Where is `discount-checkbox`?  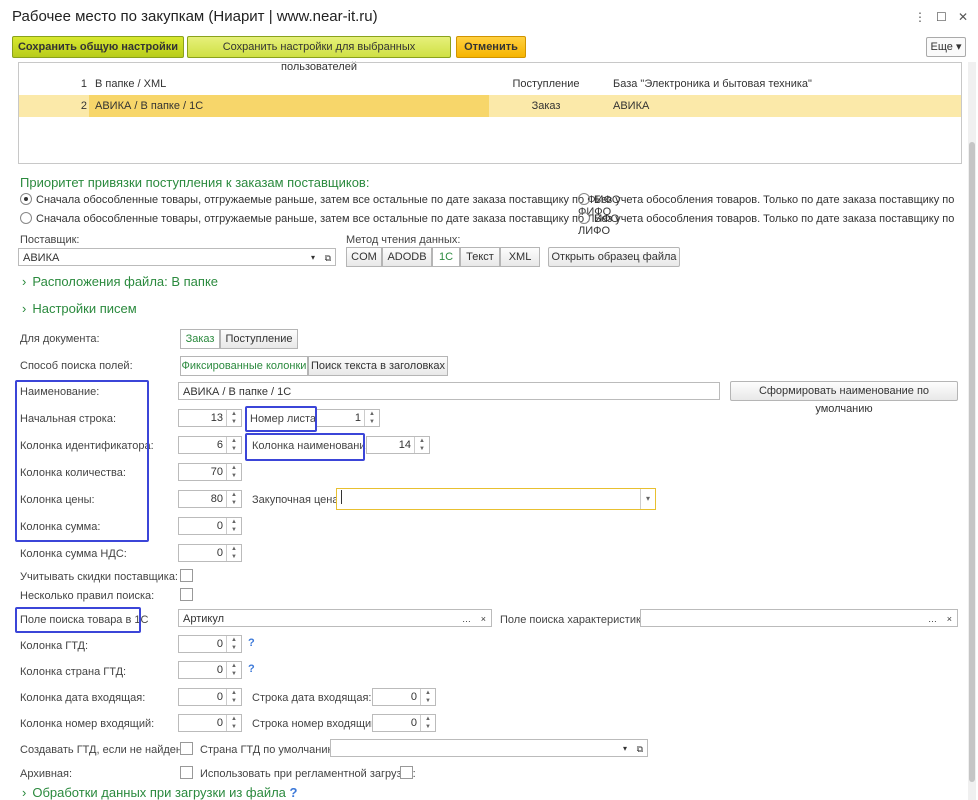
discount-checkbox is located at coordinates (186, 575).